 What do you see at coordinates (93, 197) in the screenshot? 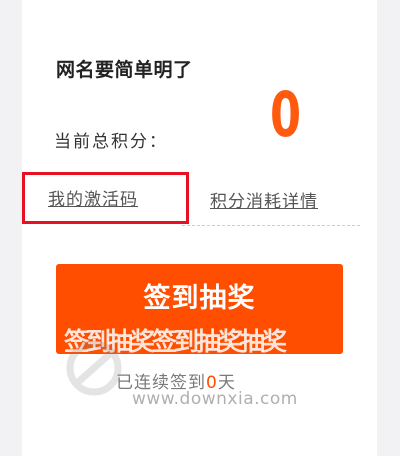
I see `my-activation-code-link: 我的激活码` at bounding box center [93, 197].